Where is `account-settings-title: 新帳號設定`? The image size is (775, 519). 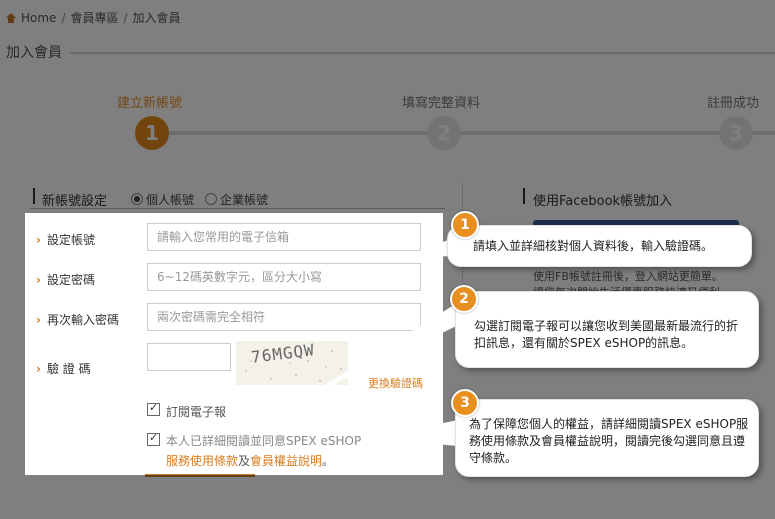 account-settings-title: 新帳號設定 is located at coordinates (75, 201).